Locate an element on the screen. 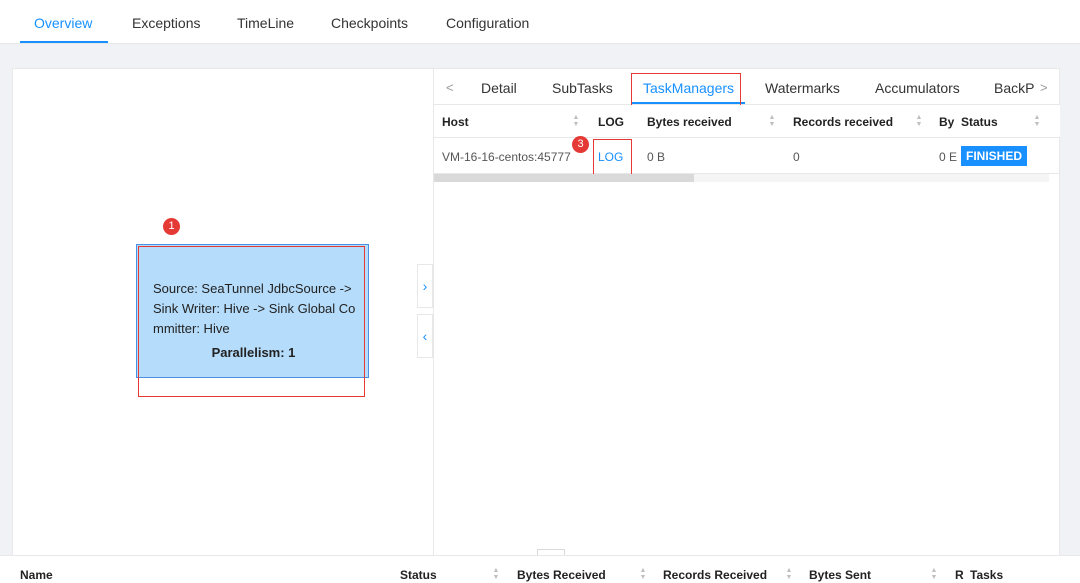 The image size is (1080, 583). active-tab-indicator is located at coordinates (64, 42).